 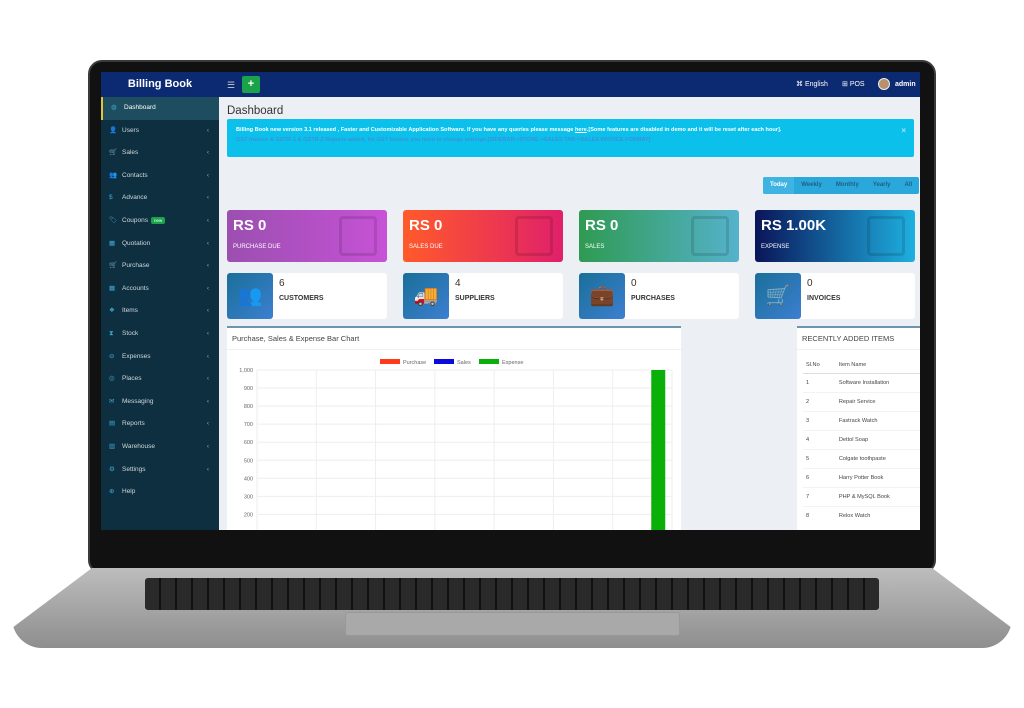 I want to click on sidebar-item-quotation: ▦ Quotation ‹, so click(x=160, y=244).